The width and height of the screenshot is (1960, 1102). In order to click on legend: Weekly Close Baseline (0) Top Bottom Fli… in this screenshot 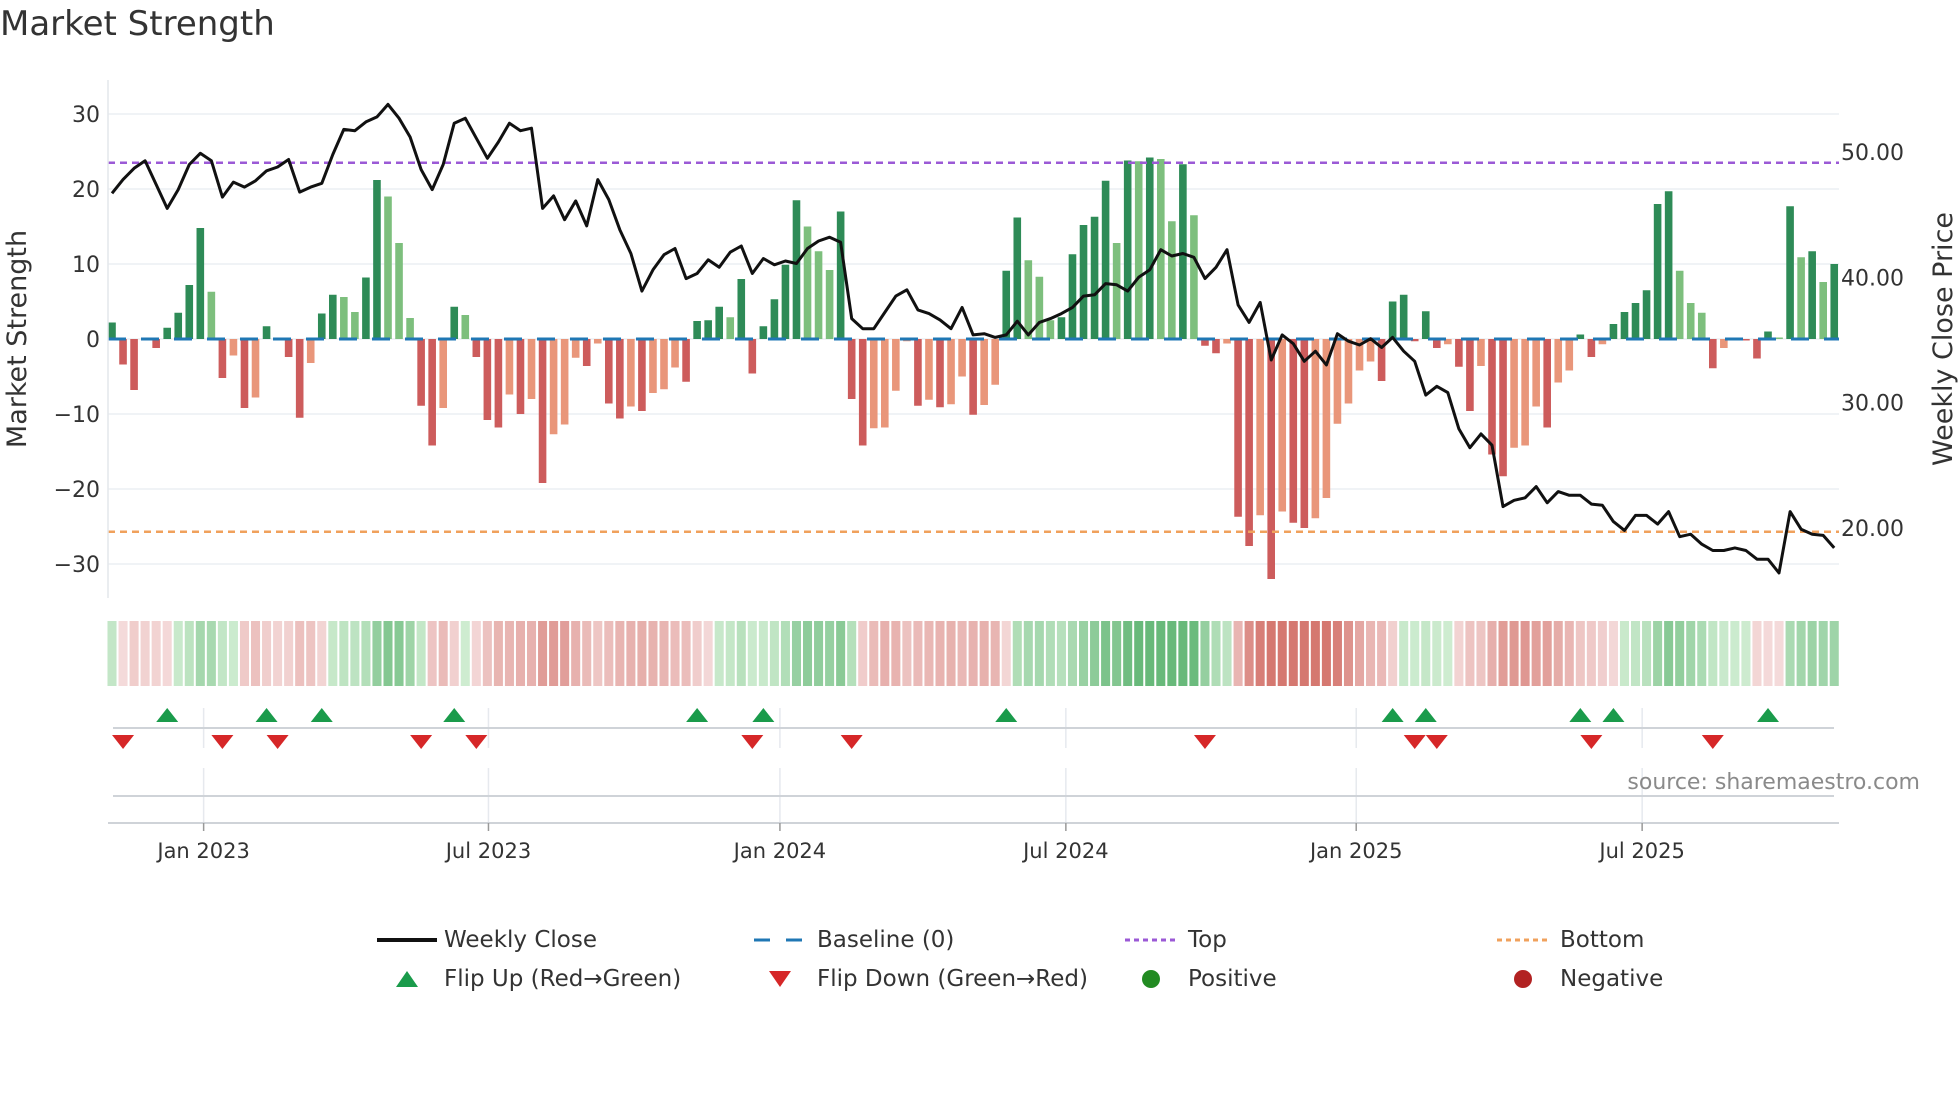, I will do `click(980, 967)`.